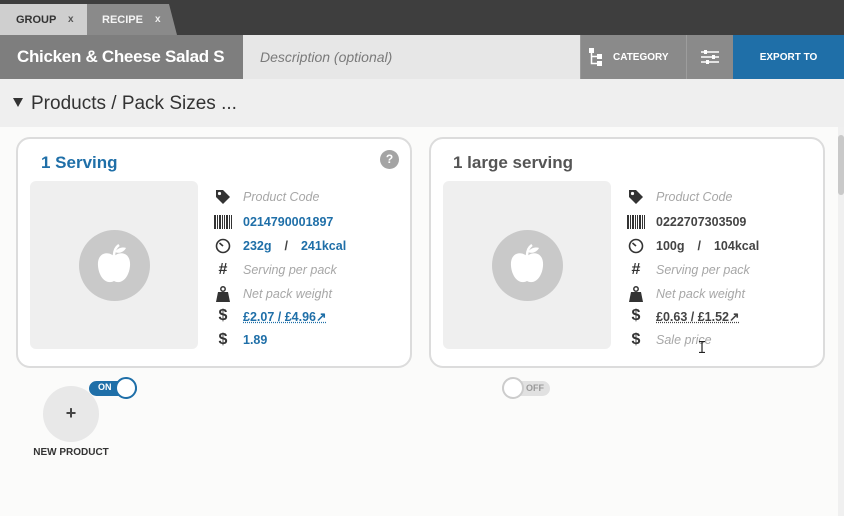  What do you see at coordinates (288, 222) in the screenshot?
I see `barcode-value: 0214790001897` at bounding box center [288, 222].